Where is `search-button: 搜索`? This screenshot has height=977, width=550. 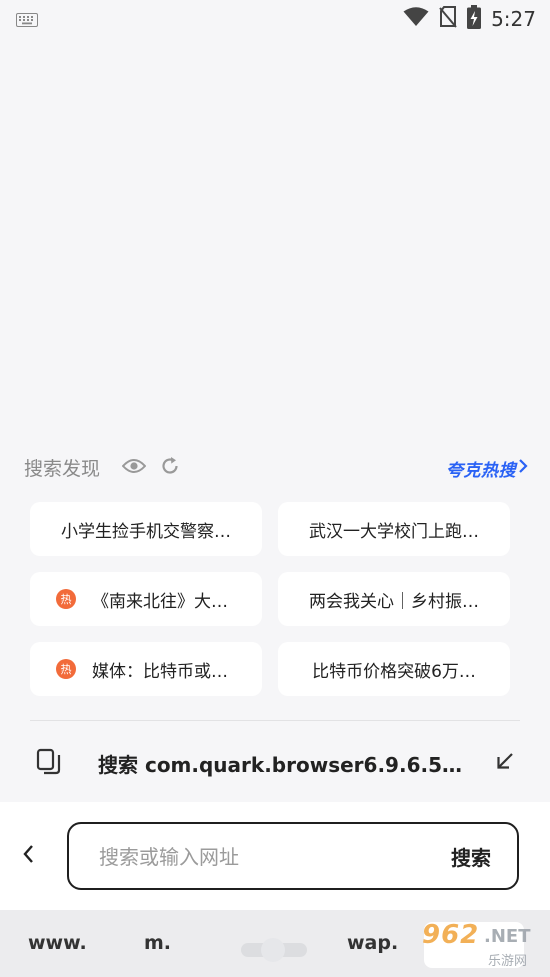 search-button: 搜索 is located at coordinates (471, 856).